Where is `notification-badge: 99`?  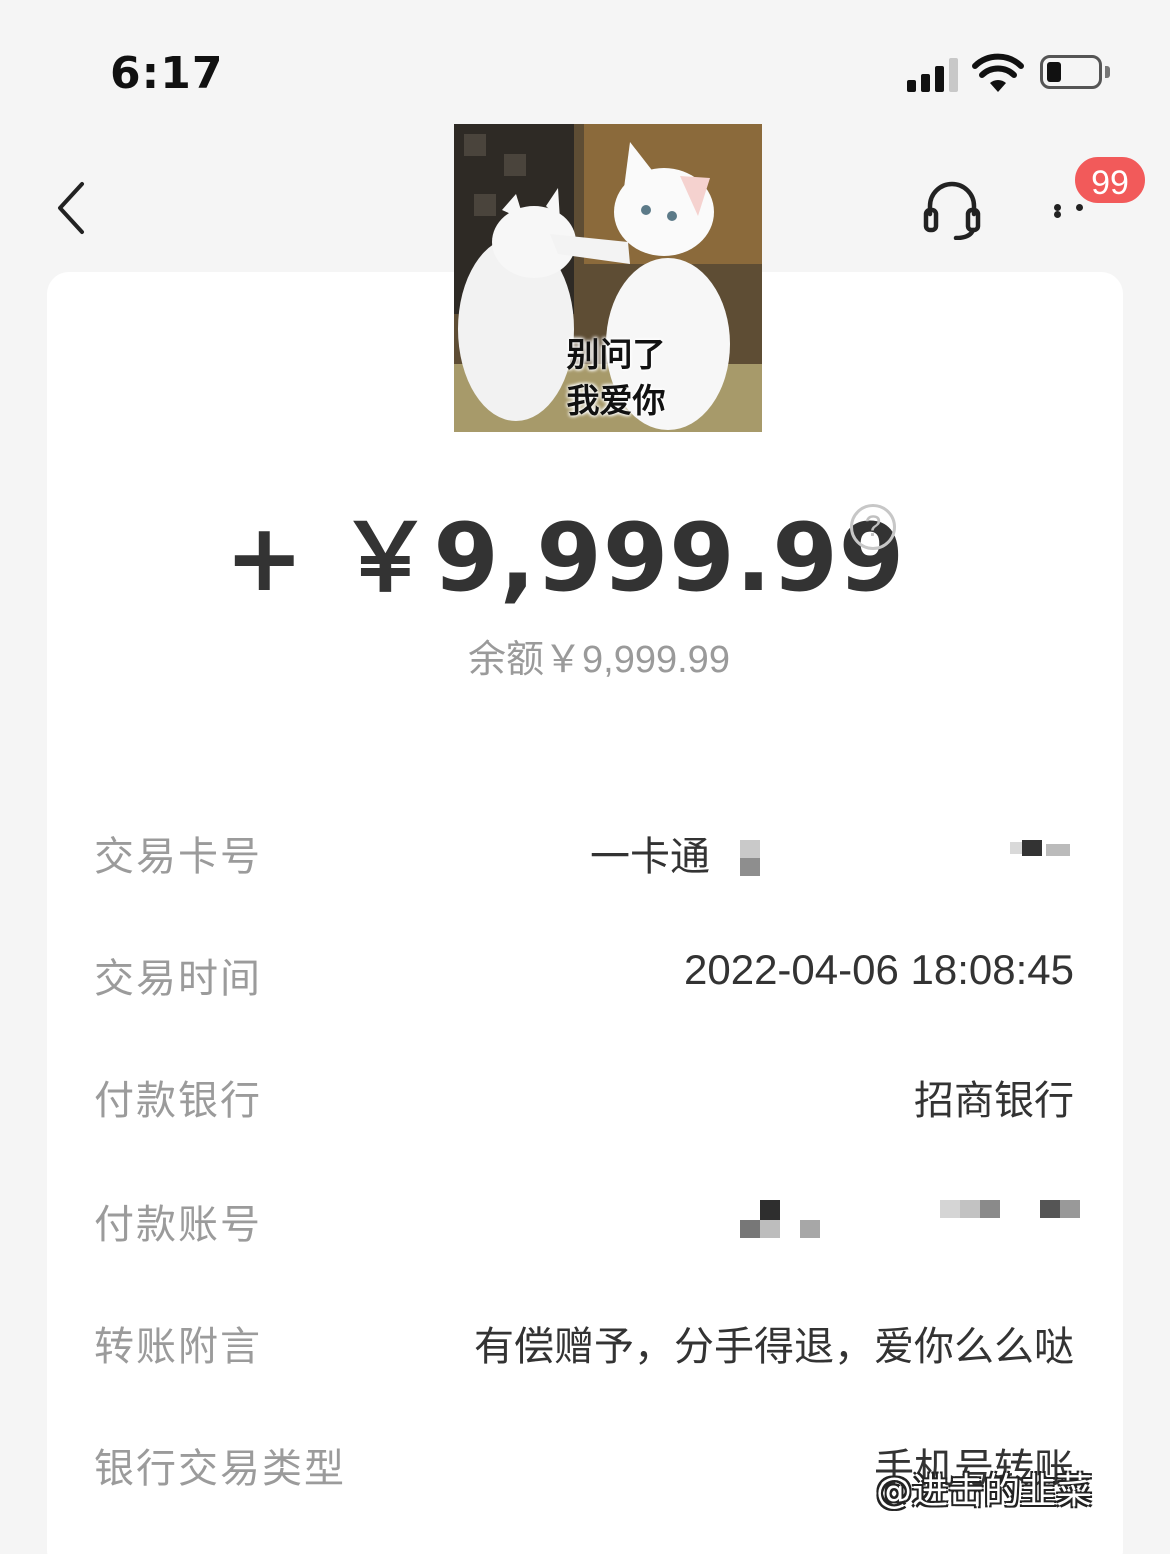 notification-badge: 99 is located at coordinates (1110, 180).